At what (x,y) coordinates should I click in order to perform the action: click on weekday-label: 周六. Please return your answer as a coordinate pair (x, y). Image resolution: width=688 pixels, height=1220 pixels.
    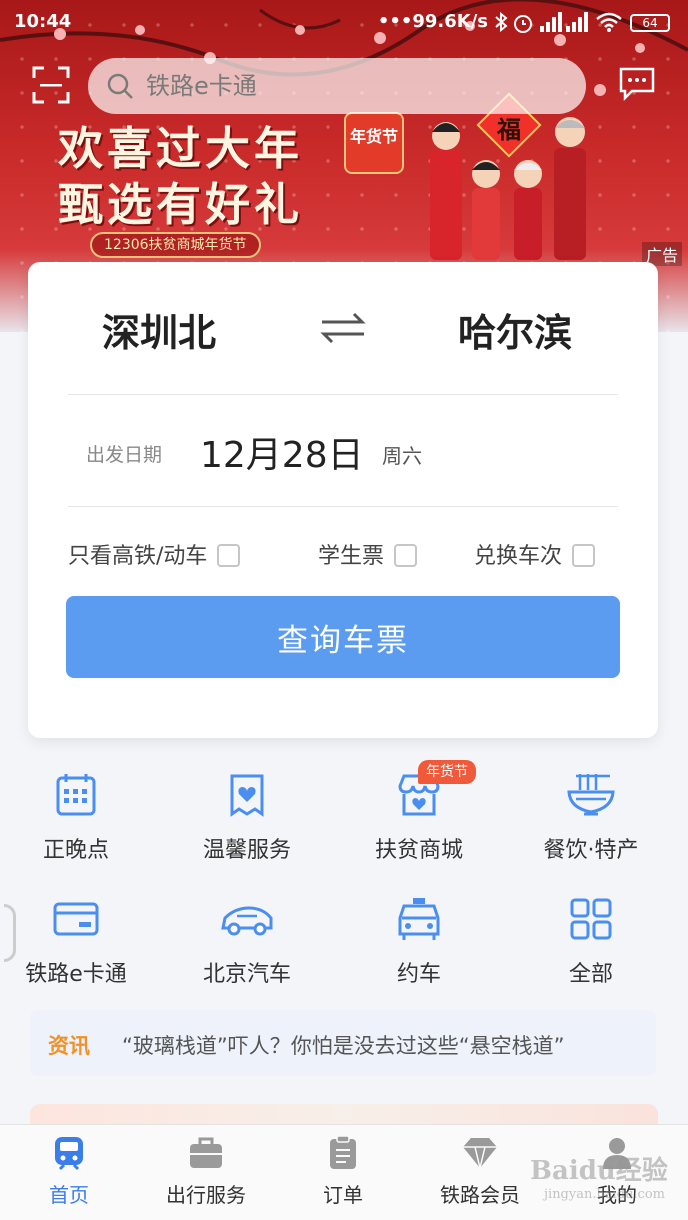
    Looking at the image, I should click on (402, 456).